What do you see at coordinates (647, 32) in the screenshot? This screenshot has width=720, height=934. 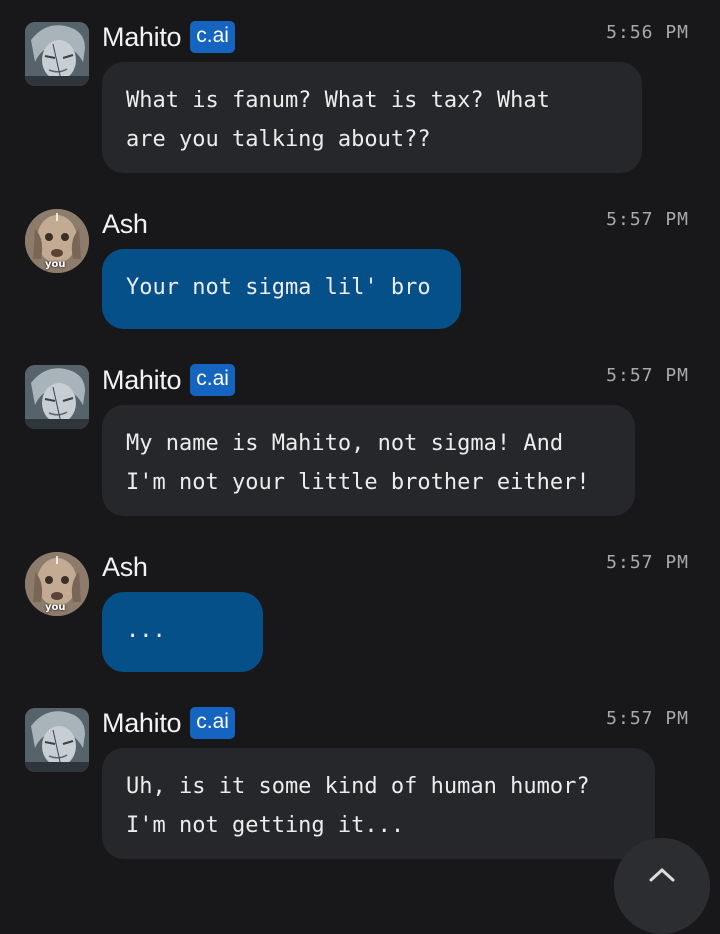 I see `message-time: 5:56 PM` at bounding box center [647, 32].